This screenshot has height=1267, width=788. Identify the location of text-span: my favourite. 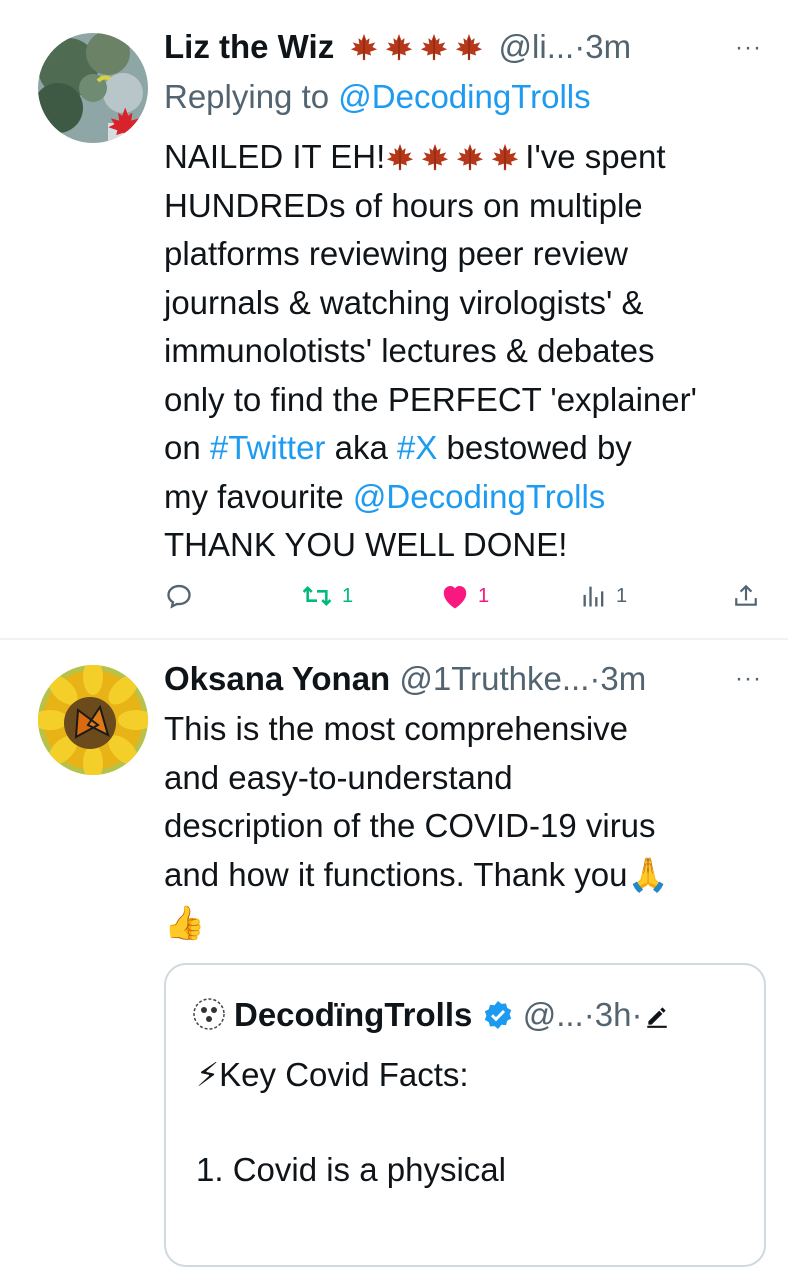
(258, 496).